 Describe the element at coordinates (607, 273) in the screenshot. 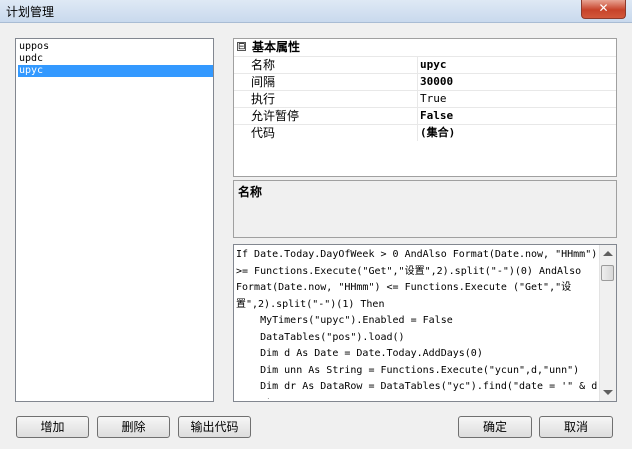

I see `scroll-thumb` at that location.